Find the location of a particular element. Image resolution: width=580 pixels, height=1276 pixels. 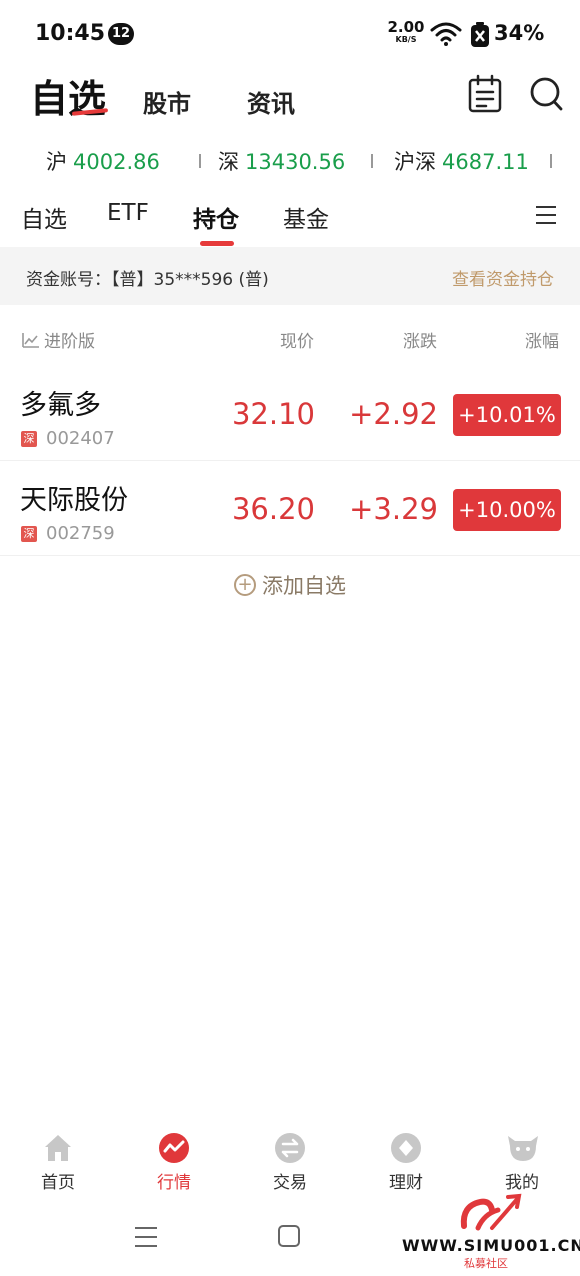

notification-badge: 12 is located at coordinates (121, 34).